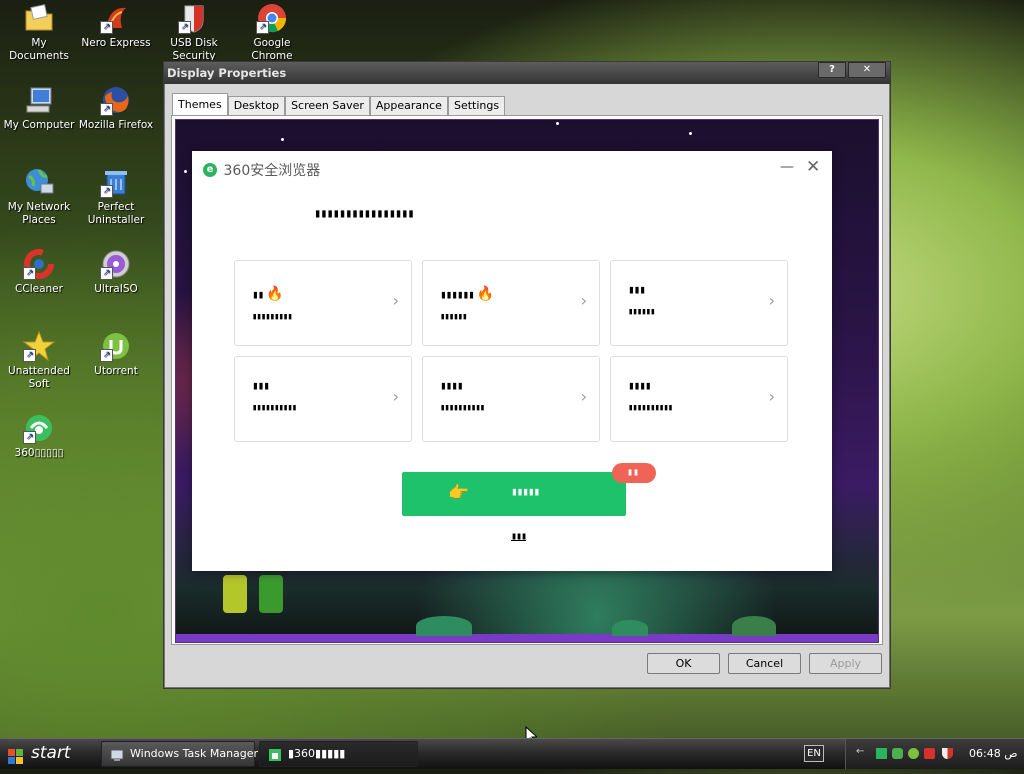 This screenshot has height=774, width=1024. Describe the element at coordinates (272, 18) in the screenshot. I see `chrome-icon: ↗` at that location.